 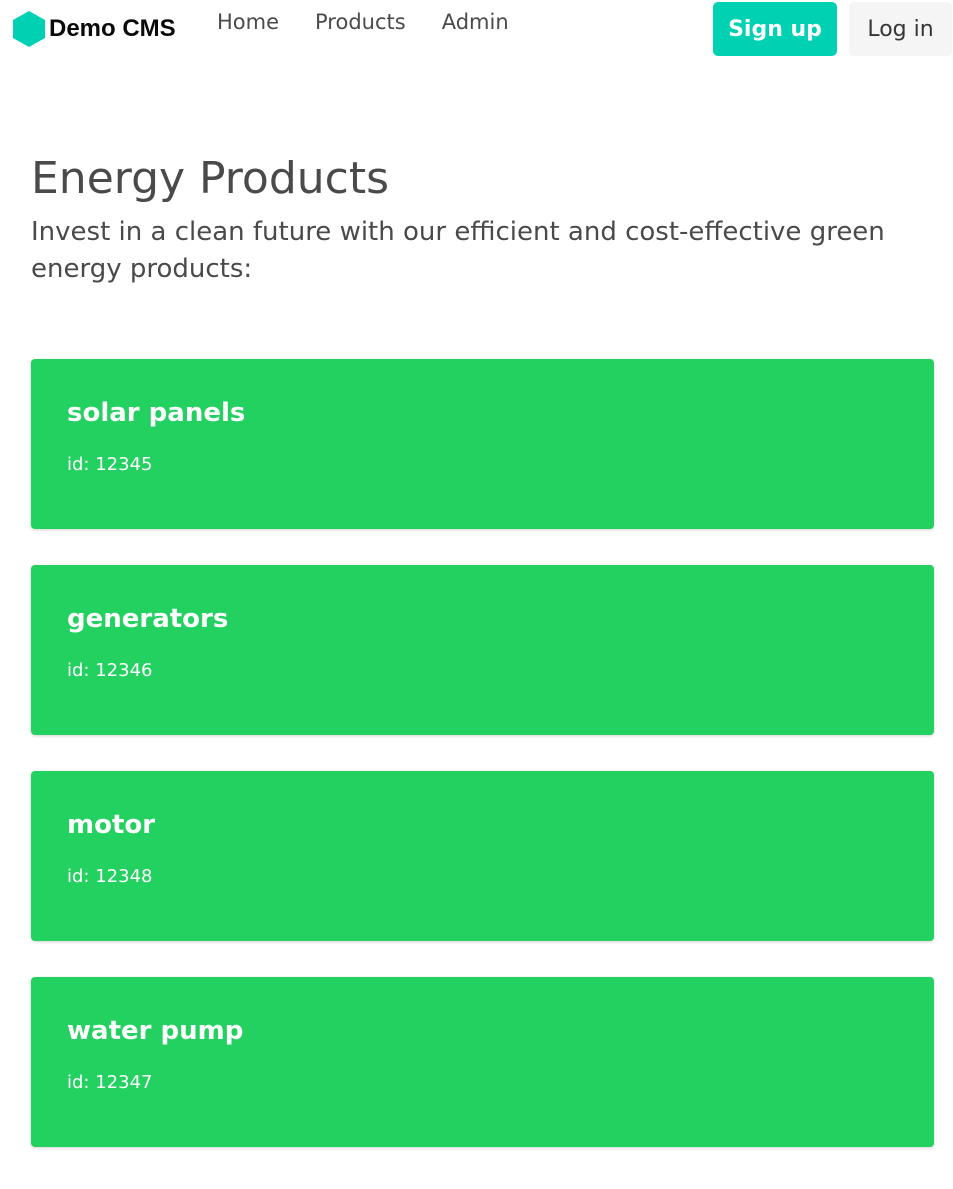 What do you see at coordinates (775, 29) in the screenshot?
I see `signup-button: Sign up` at bounding box center [775, 29].